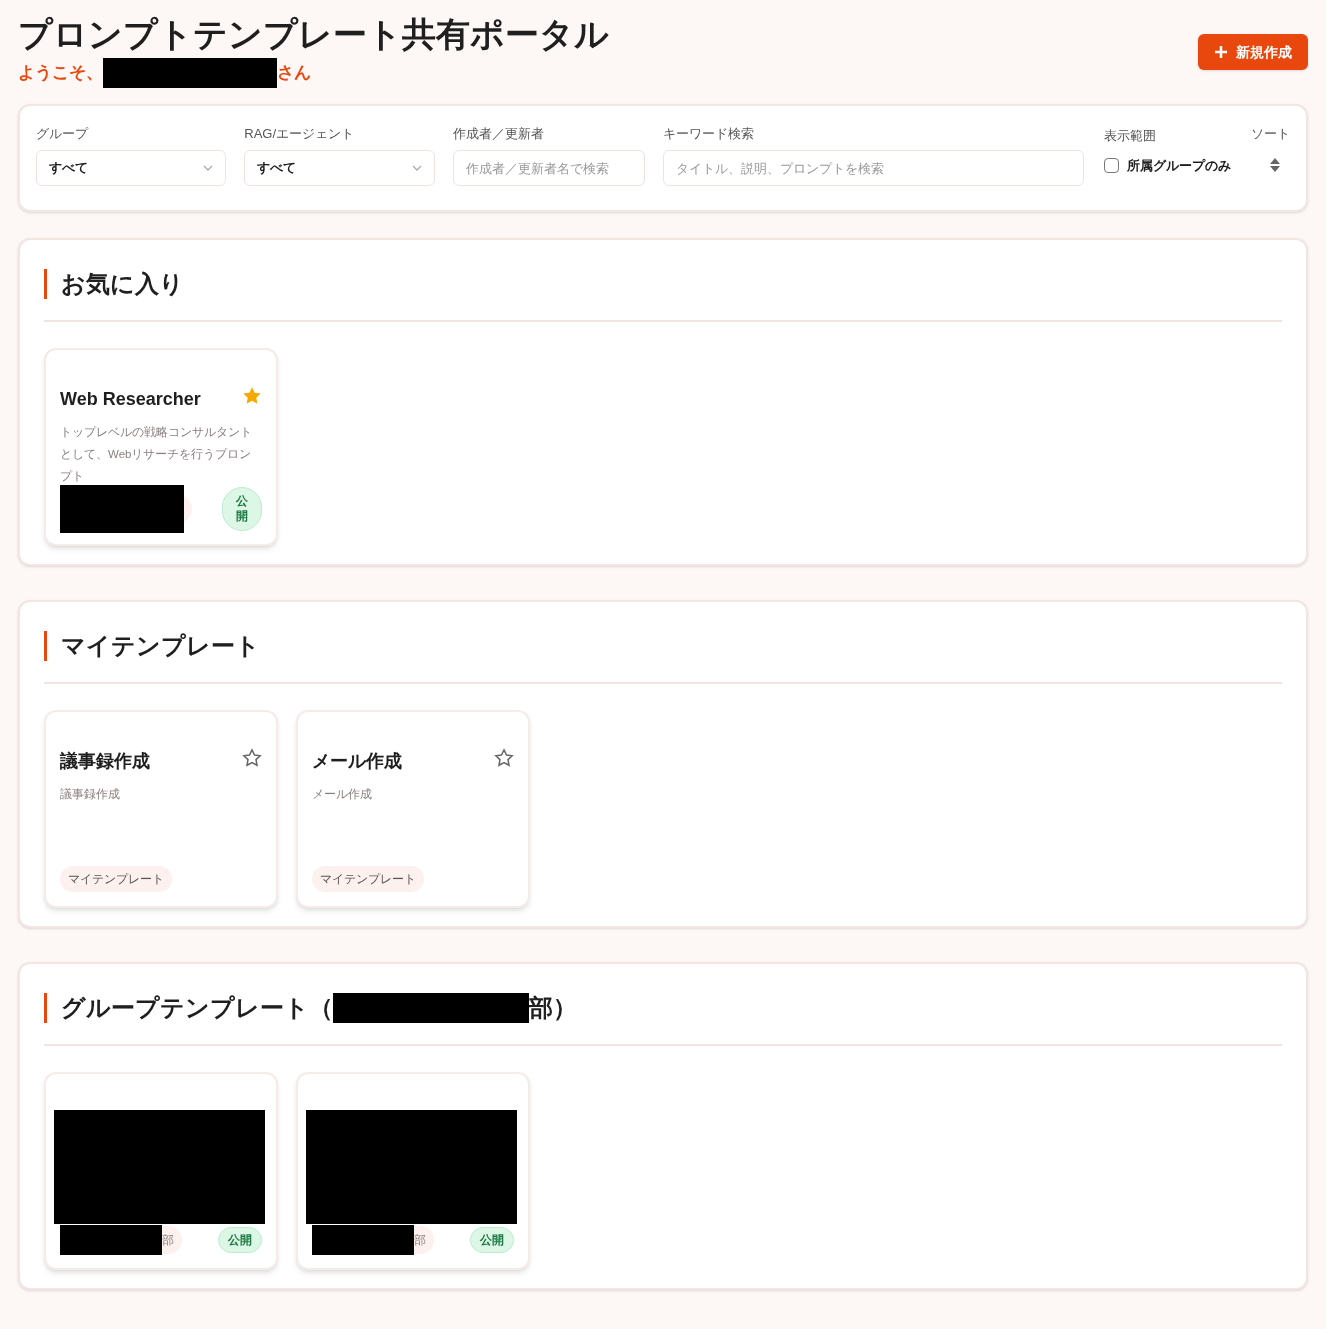 The image size is (1326, 1329). I want to click on template-card: 議事録作成 議事録作成 マイテンプレート, so click(161, 809).